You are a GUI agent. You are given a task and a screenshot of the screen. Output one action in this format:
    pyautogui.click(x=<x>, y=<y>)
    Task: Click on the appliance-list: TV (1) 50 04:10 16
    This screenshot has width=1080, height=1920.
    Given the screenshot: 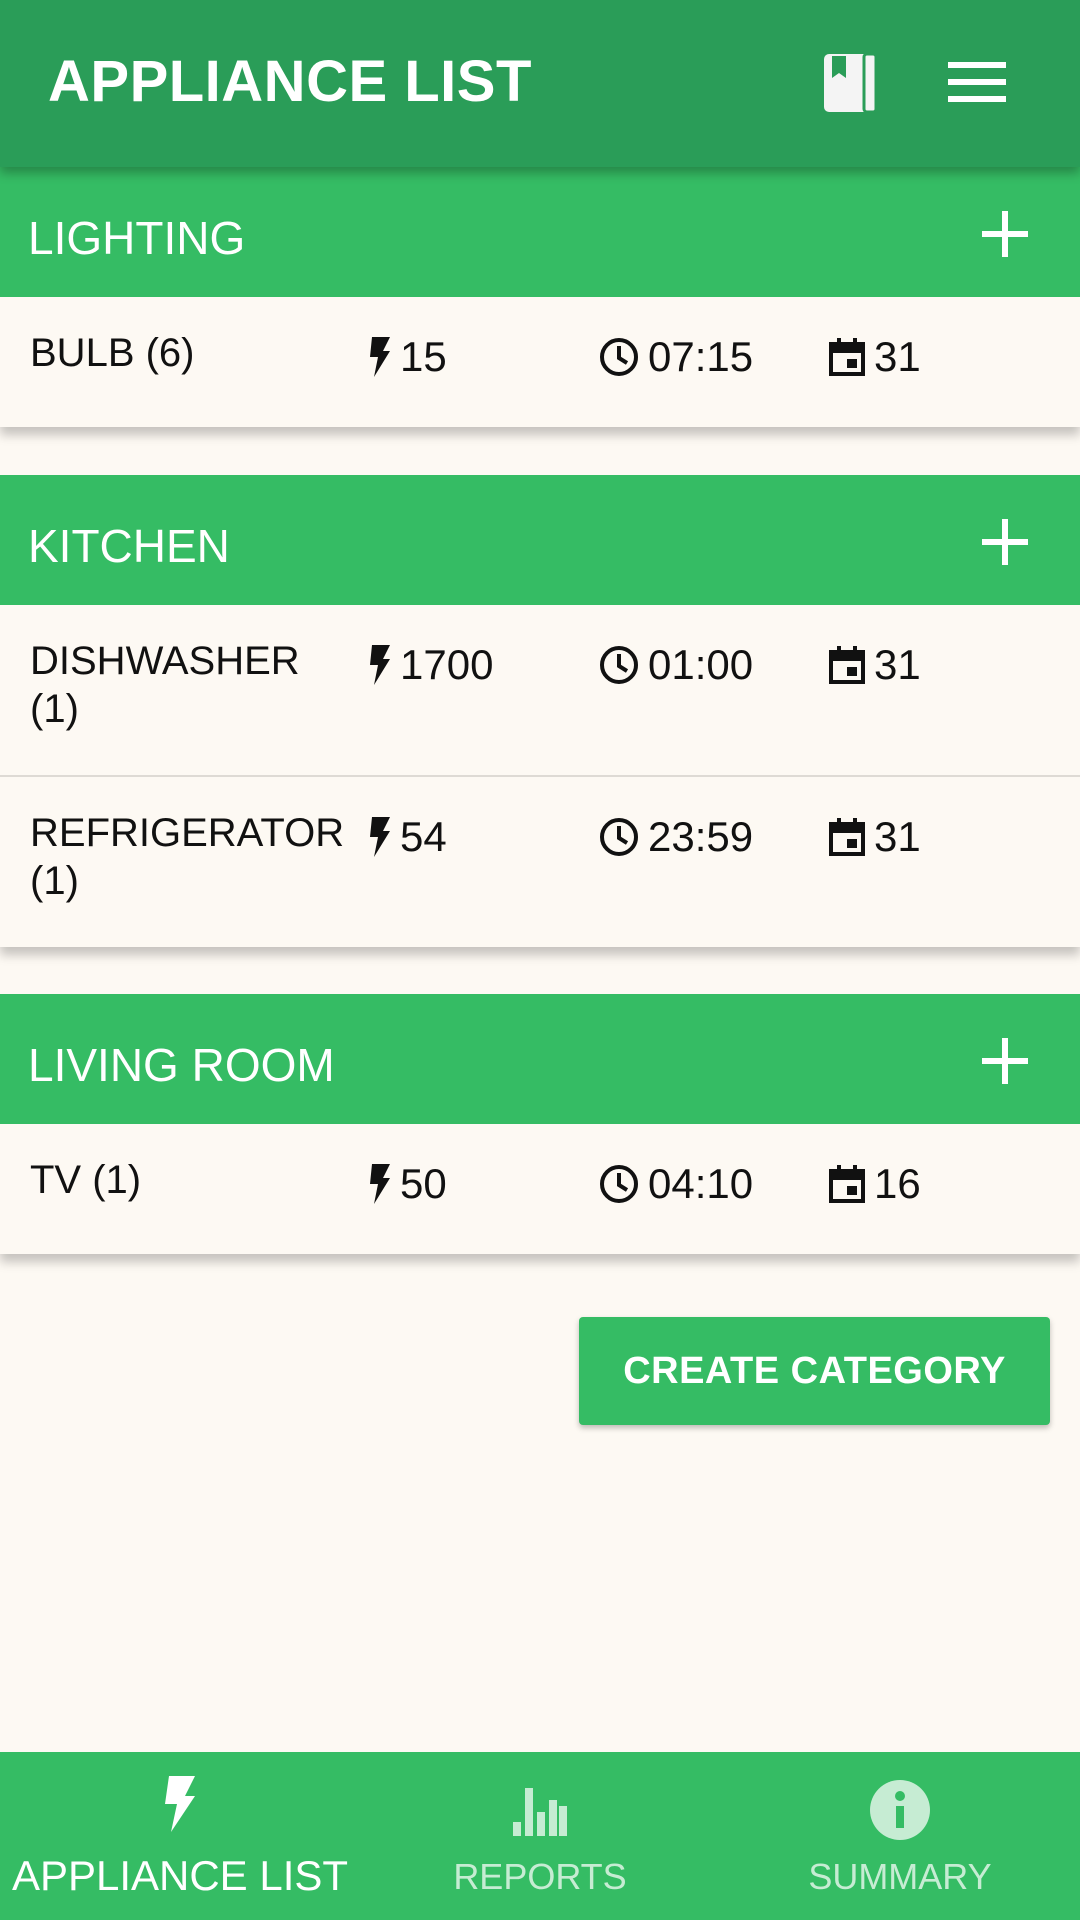 What is the action you would take?
    pyautogui.click(x=540, y=1189)
    